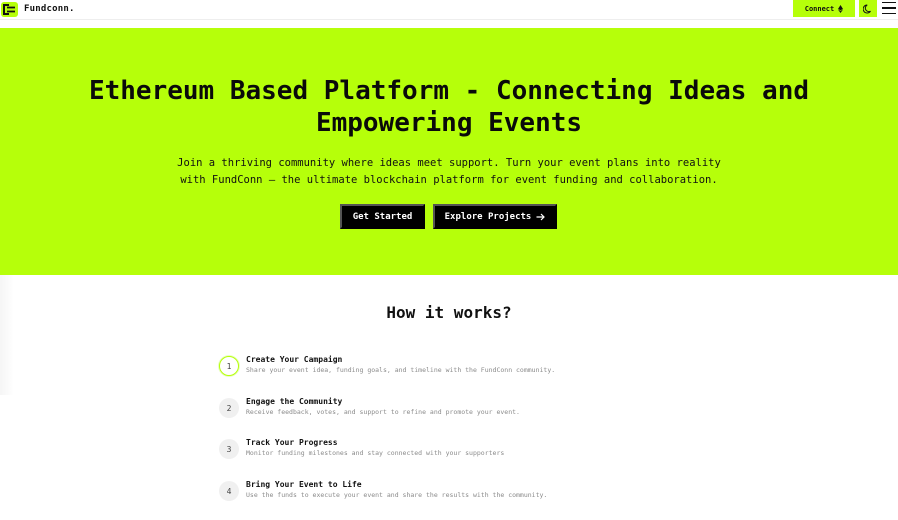  I want to click on side-shadow, so click(7, 335).